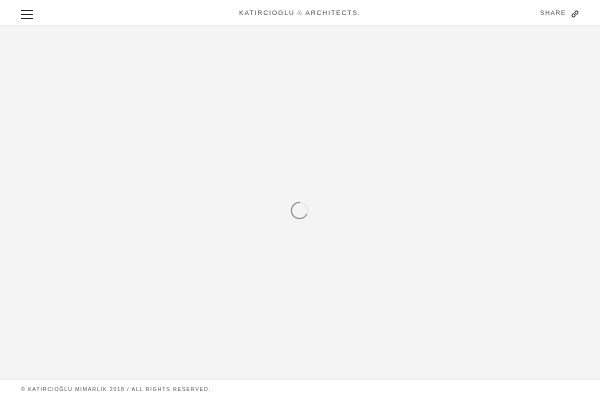 Image resolution: width=600 pixels, height=400 pixels. I want to click on site-logo: KATIRCIOGLU & ARCHITECTS., so click(300, 13).